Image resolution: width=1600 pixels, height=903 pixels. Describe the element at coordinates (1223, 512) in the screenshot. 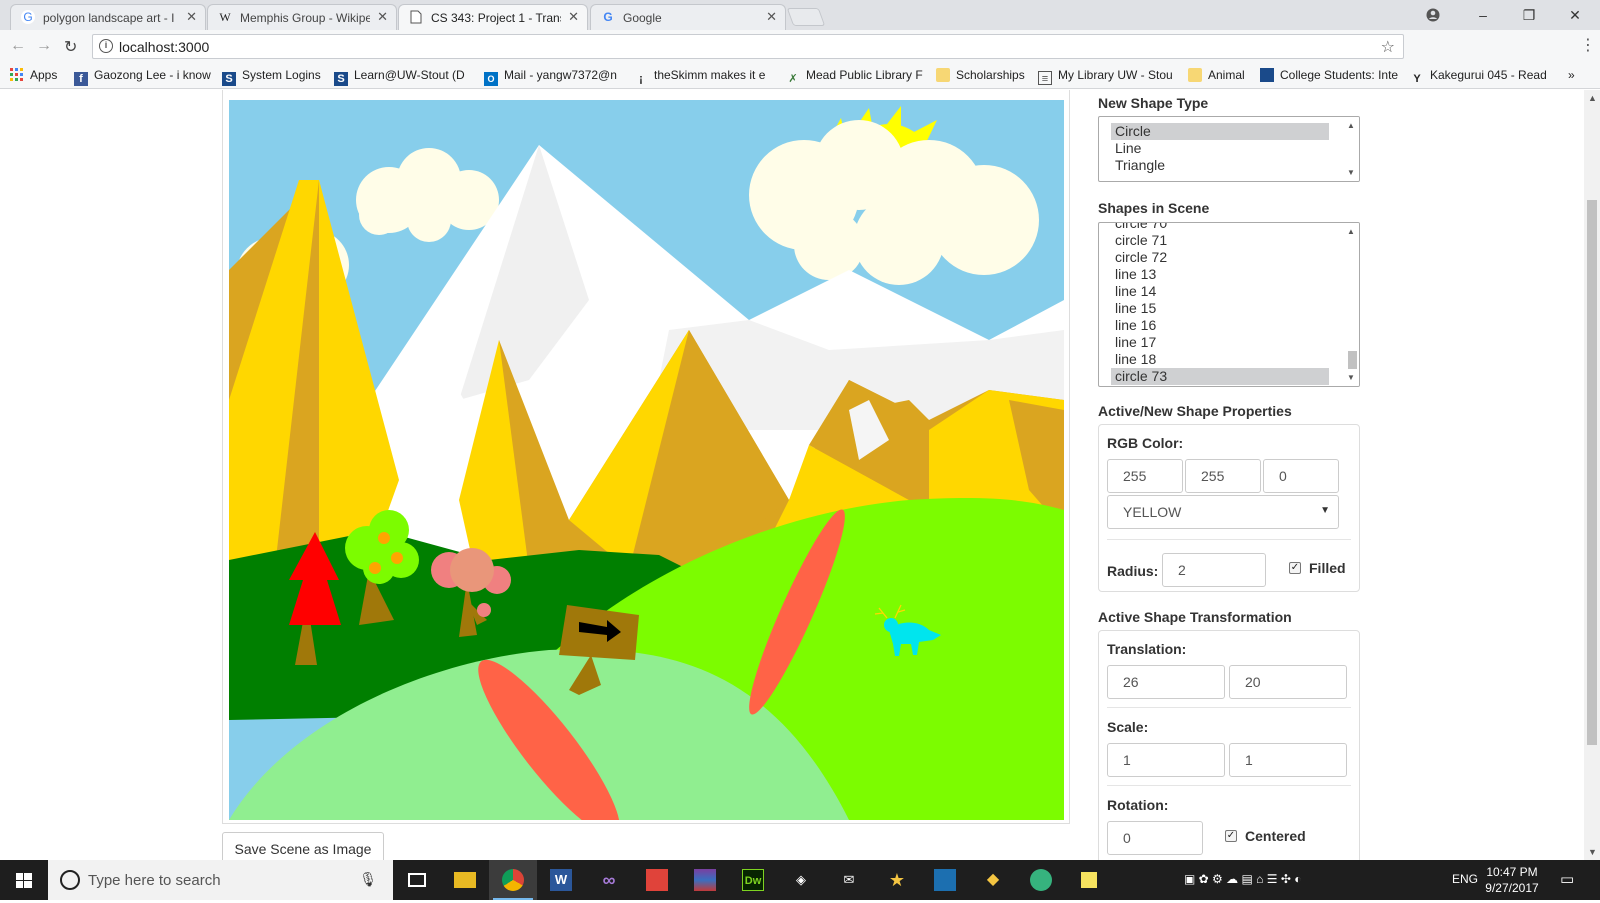

I see `color-name-select: YELLOW ▼` at that location.